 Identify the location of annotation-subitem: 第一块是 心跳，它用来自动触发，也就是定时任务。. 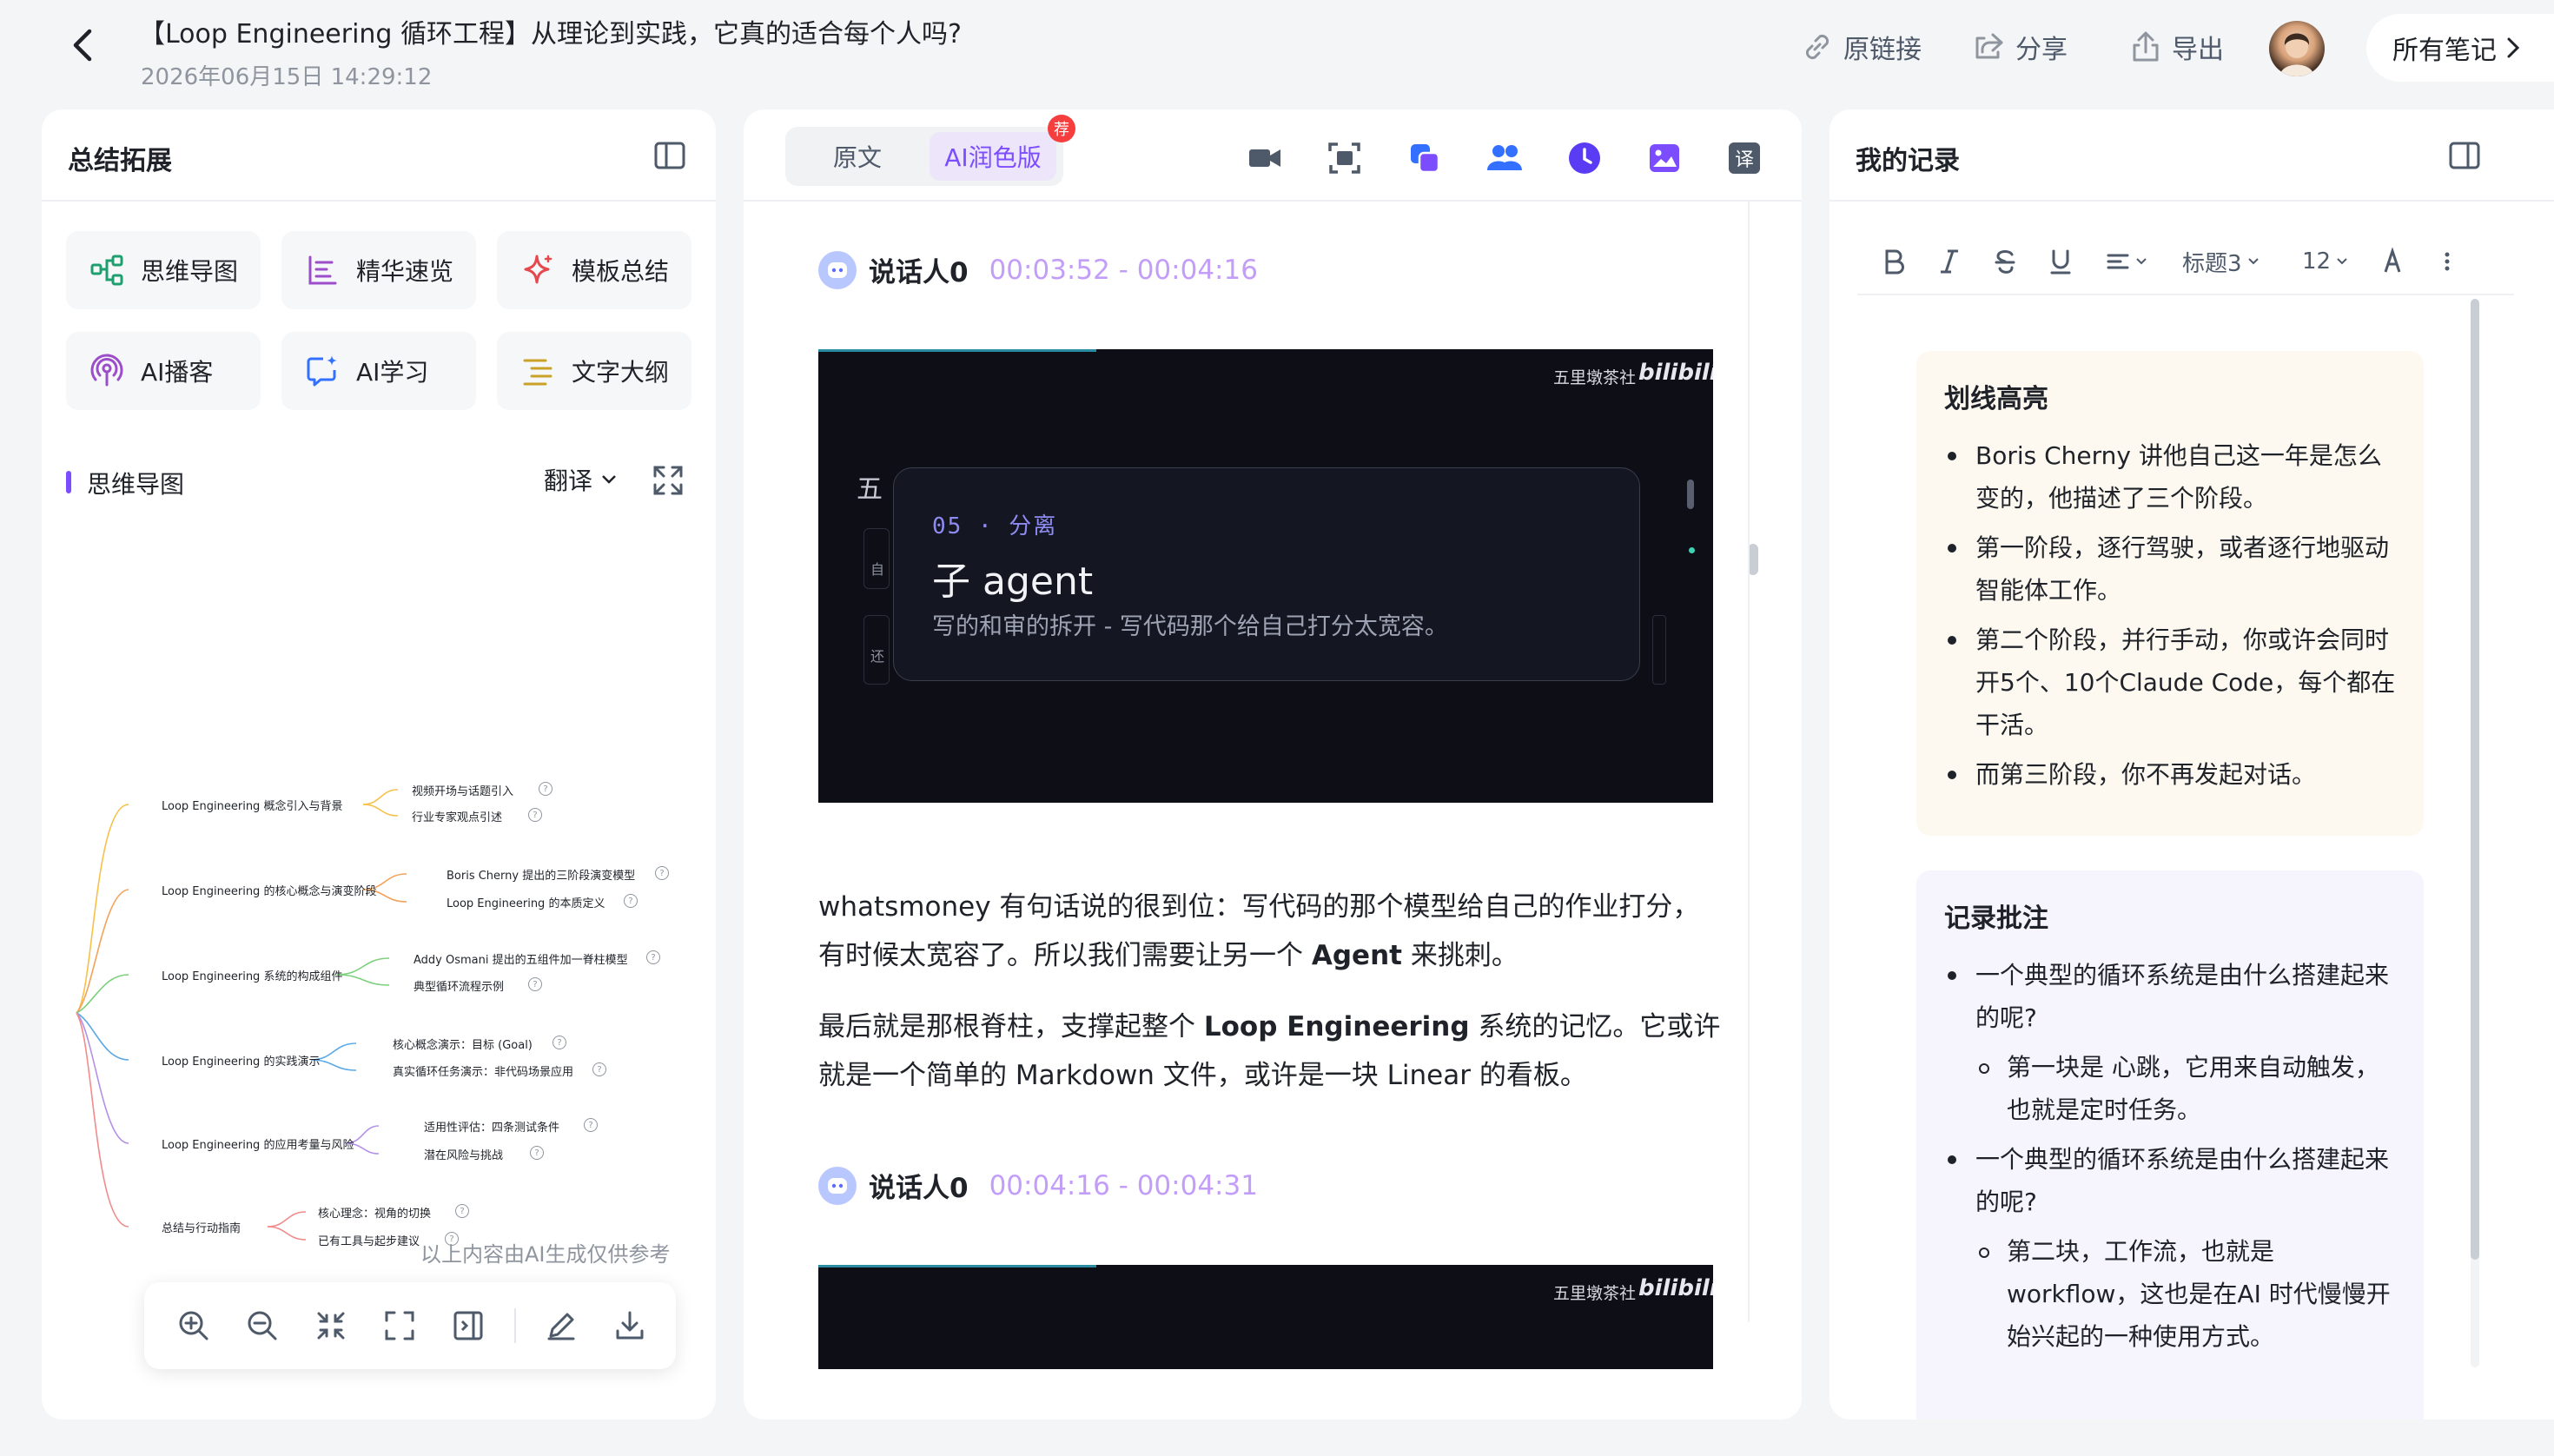
(2170, 1088).